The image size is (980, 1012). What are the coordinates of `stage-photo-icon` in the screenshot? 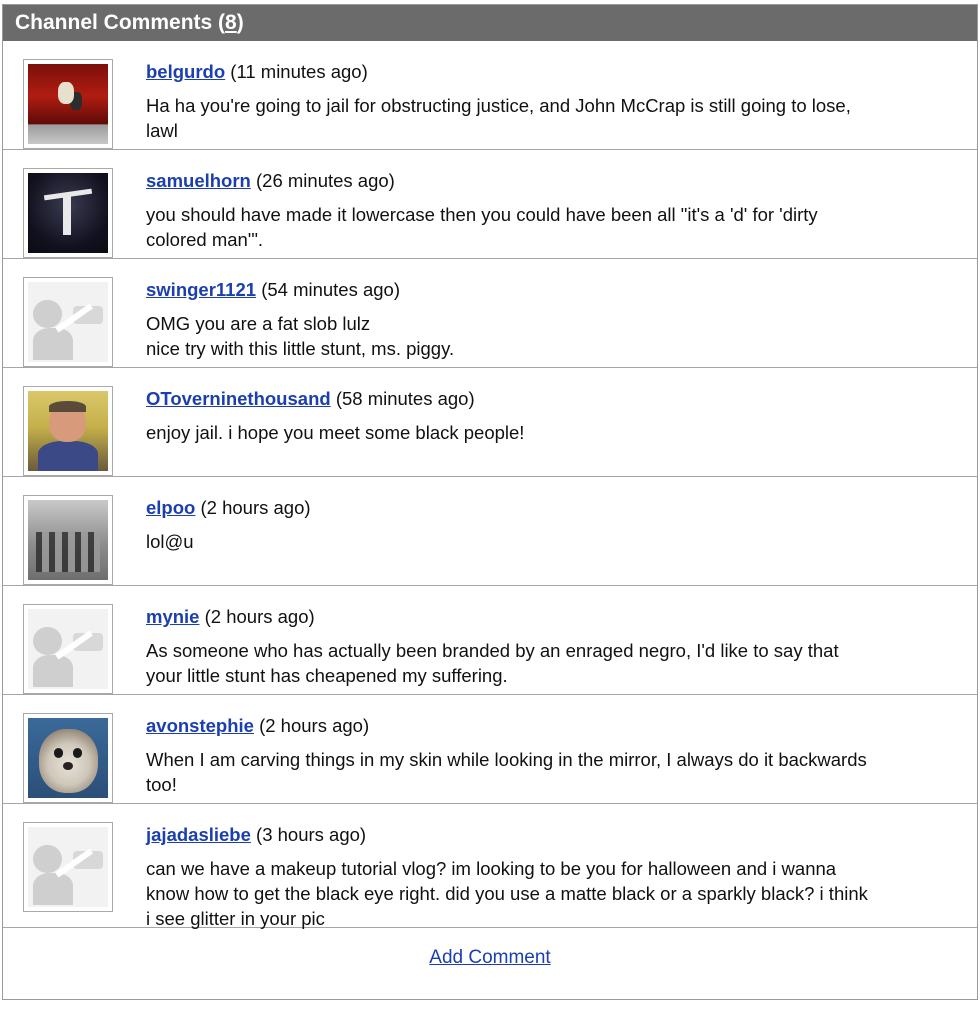 It's located at (68, 104).